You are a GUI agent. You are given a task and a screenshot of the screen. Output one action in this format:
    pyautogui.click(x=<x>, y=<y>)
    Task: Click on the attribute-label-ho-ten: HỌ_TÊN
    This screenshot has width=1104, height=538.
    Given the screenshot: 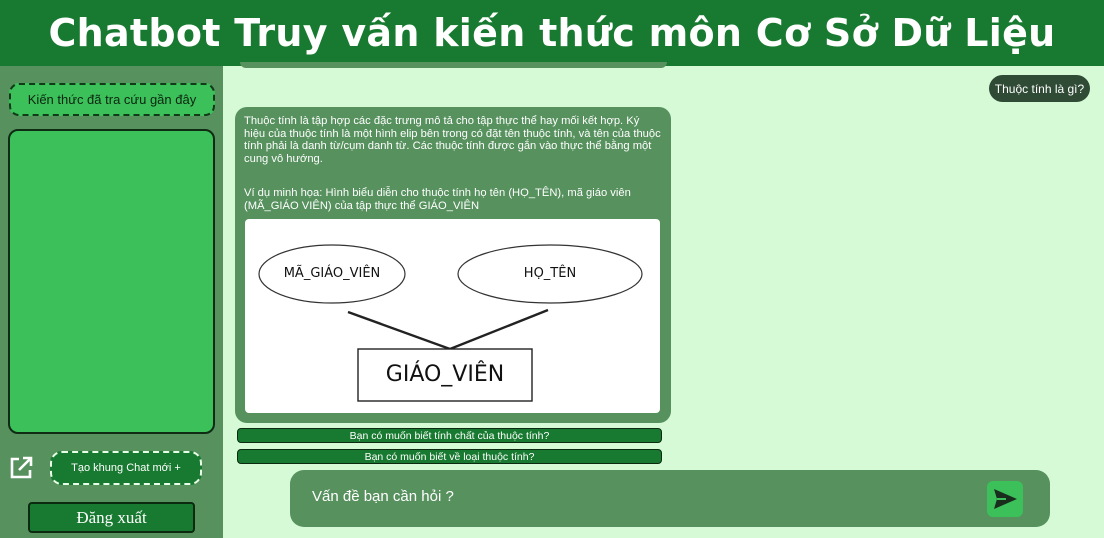 What is the action you would take?
    pyautogui.click(x=550, y=273)
    